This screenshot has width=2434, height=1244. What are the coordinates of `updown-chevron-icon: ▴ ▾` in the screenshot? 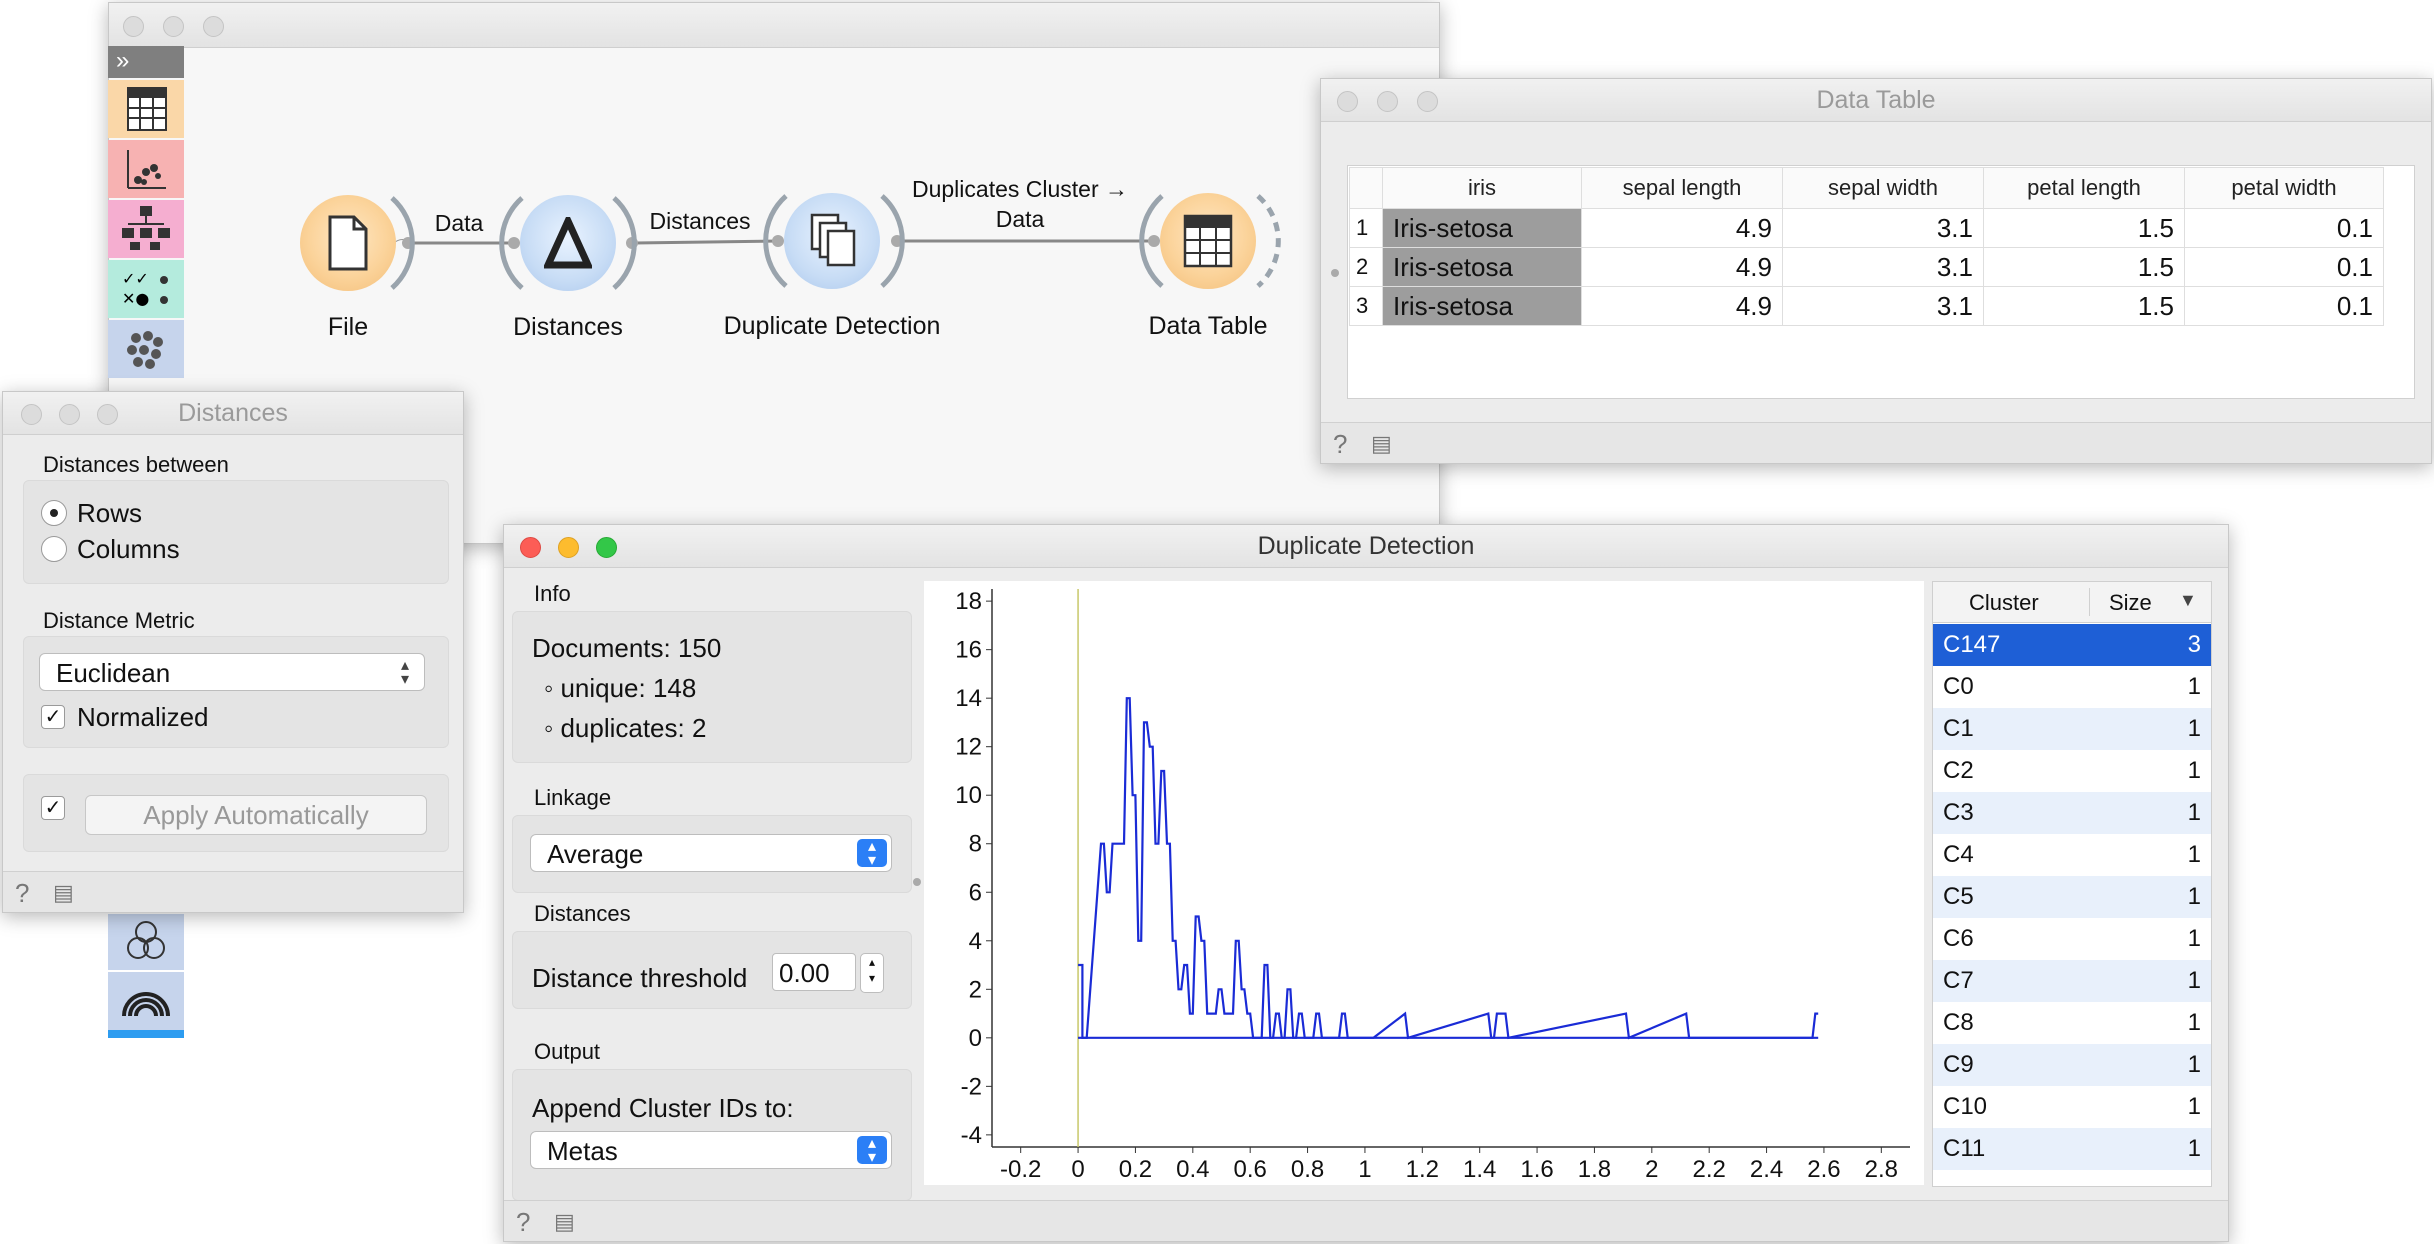 It's located at (872, 854).